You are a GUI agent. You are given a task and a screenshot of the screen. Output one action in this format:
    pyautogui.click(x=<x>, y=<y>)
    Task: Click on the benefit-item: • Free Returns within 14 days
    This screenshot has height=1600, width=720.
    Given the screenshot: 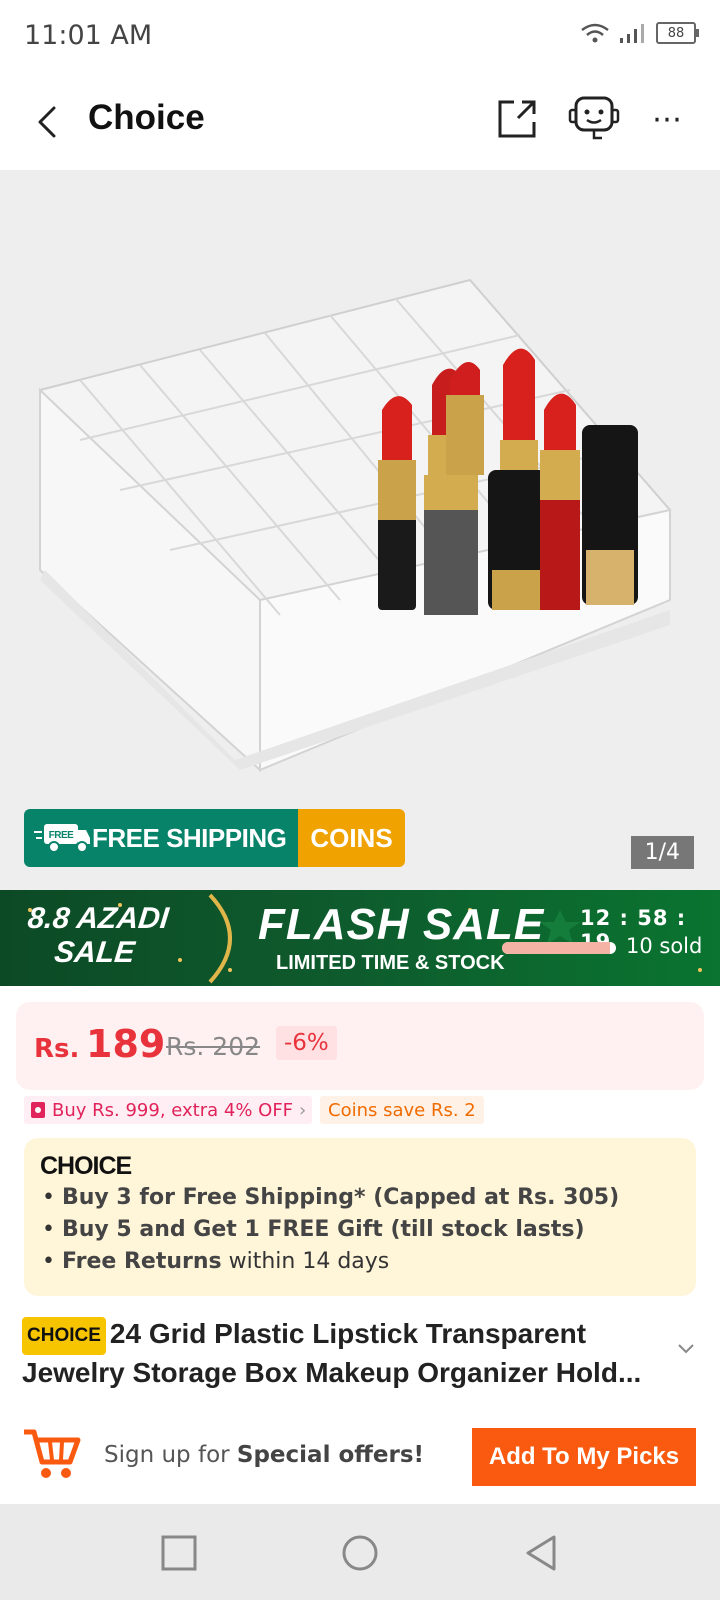 What is the action you would take?
    pyautogui.click(x=216, y=1261)
    